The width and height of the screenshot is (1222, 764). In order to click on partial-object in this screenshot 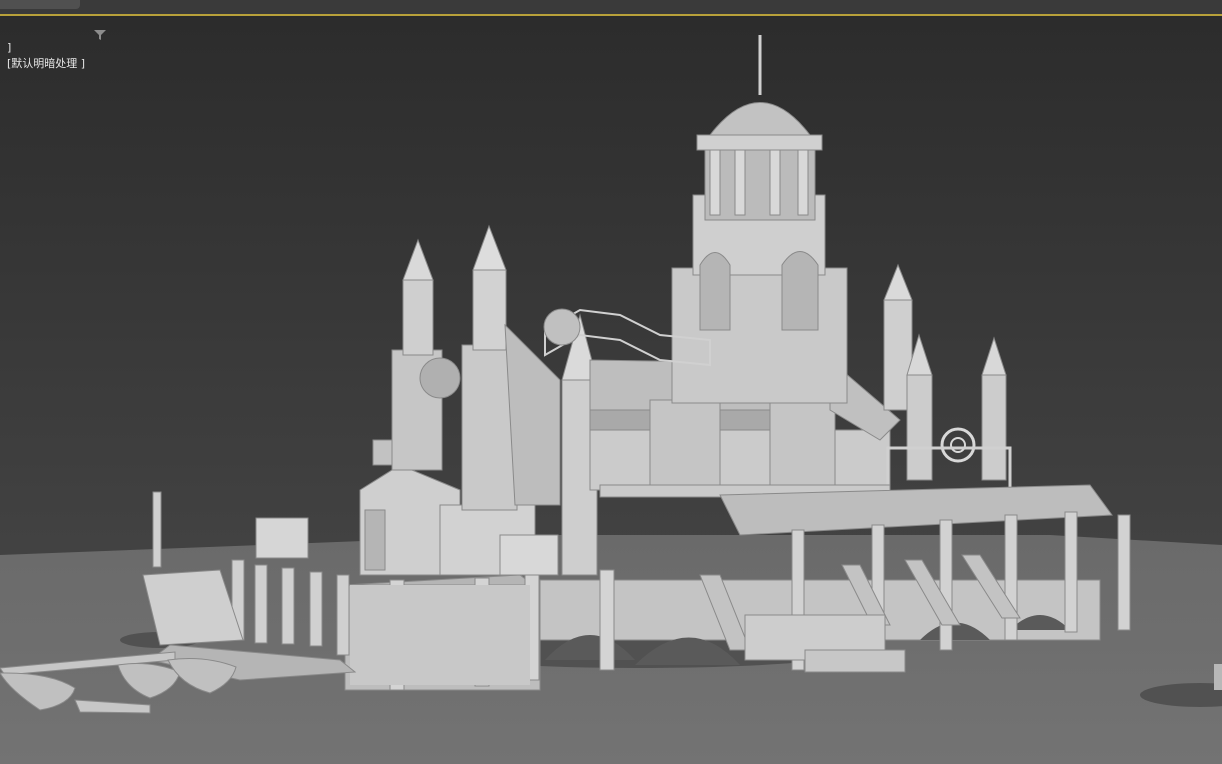, I will do `click(1218, 677)`.